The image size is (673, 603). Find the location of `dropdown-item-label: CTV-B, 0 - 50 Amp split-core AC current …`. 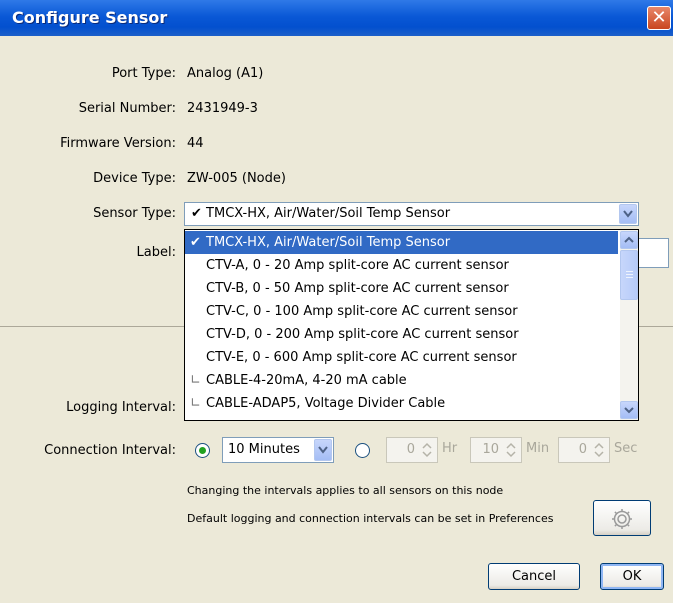

dropdown-item-label: CTV-B, 0 - 50 Amp split-core AC current … is located at coordinates (357, 288).